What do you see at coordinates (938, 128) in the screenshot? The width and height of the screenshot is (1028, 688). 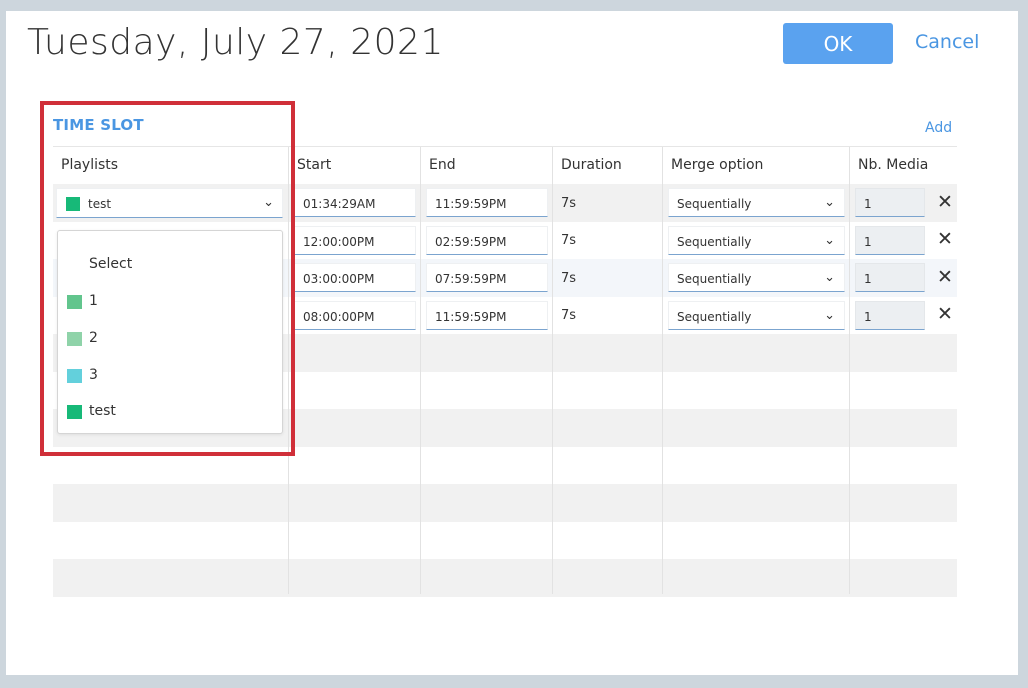 I see `add-button: Add` at bounding box center [938, 128].